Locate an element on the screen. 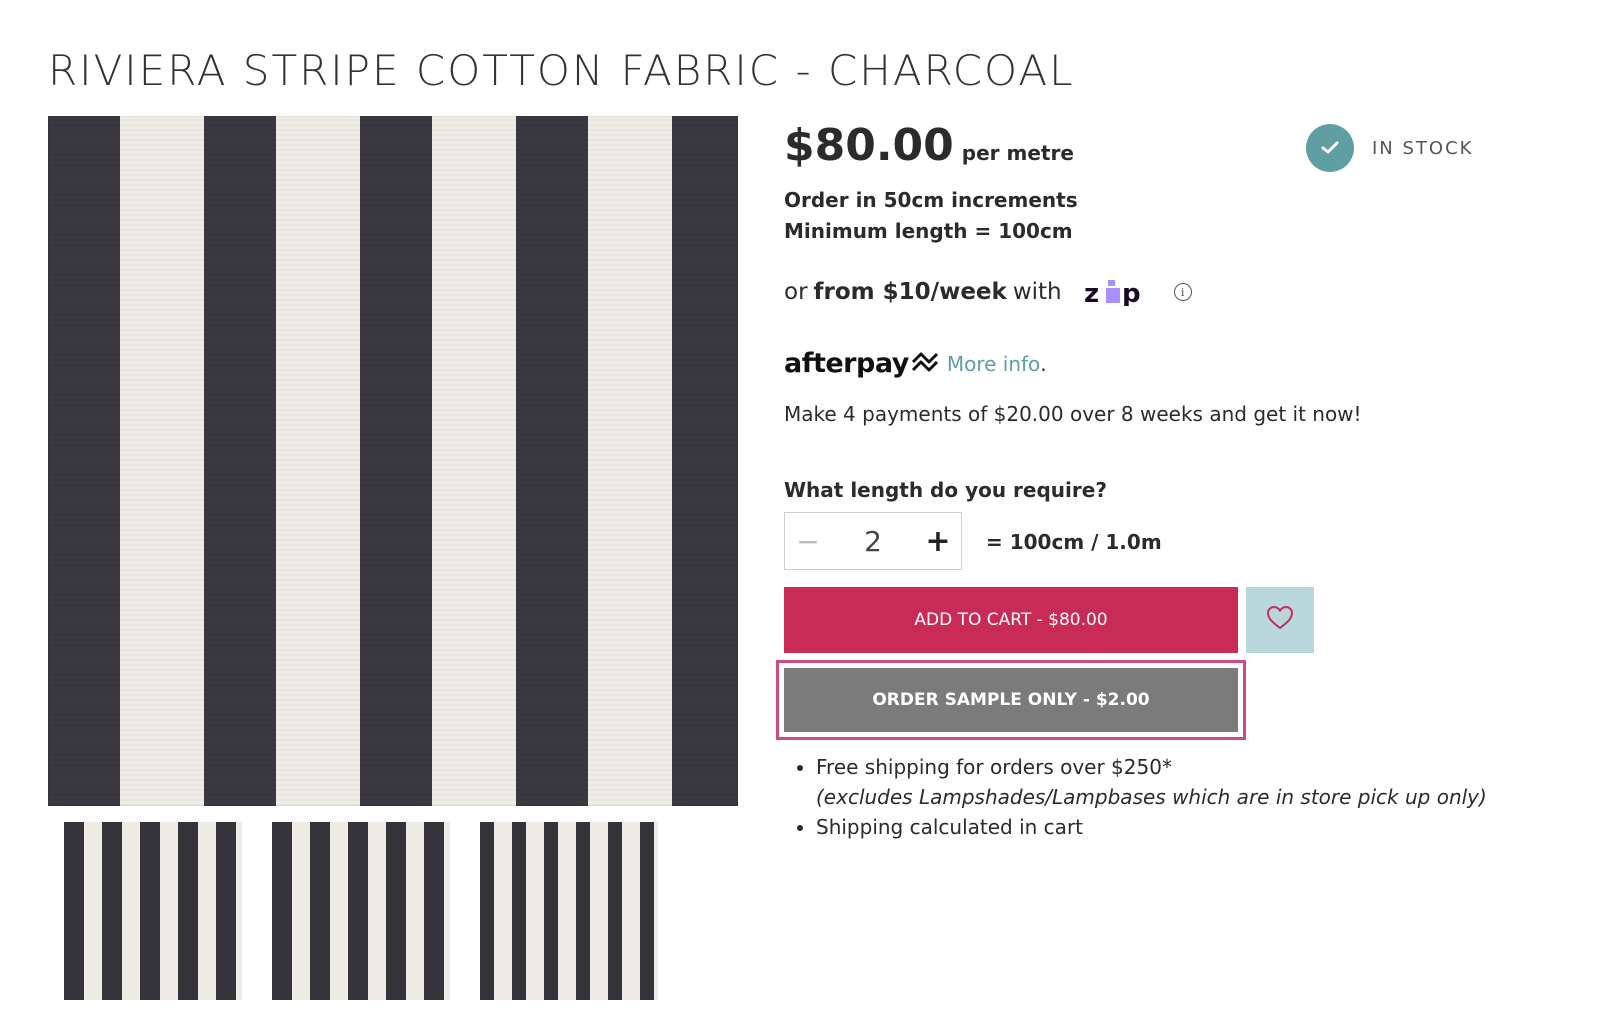  afterpay-line: afterpay More info. is located at coordinates (915, 363).